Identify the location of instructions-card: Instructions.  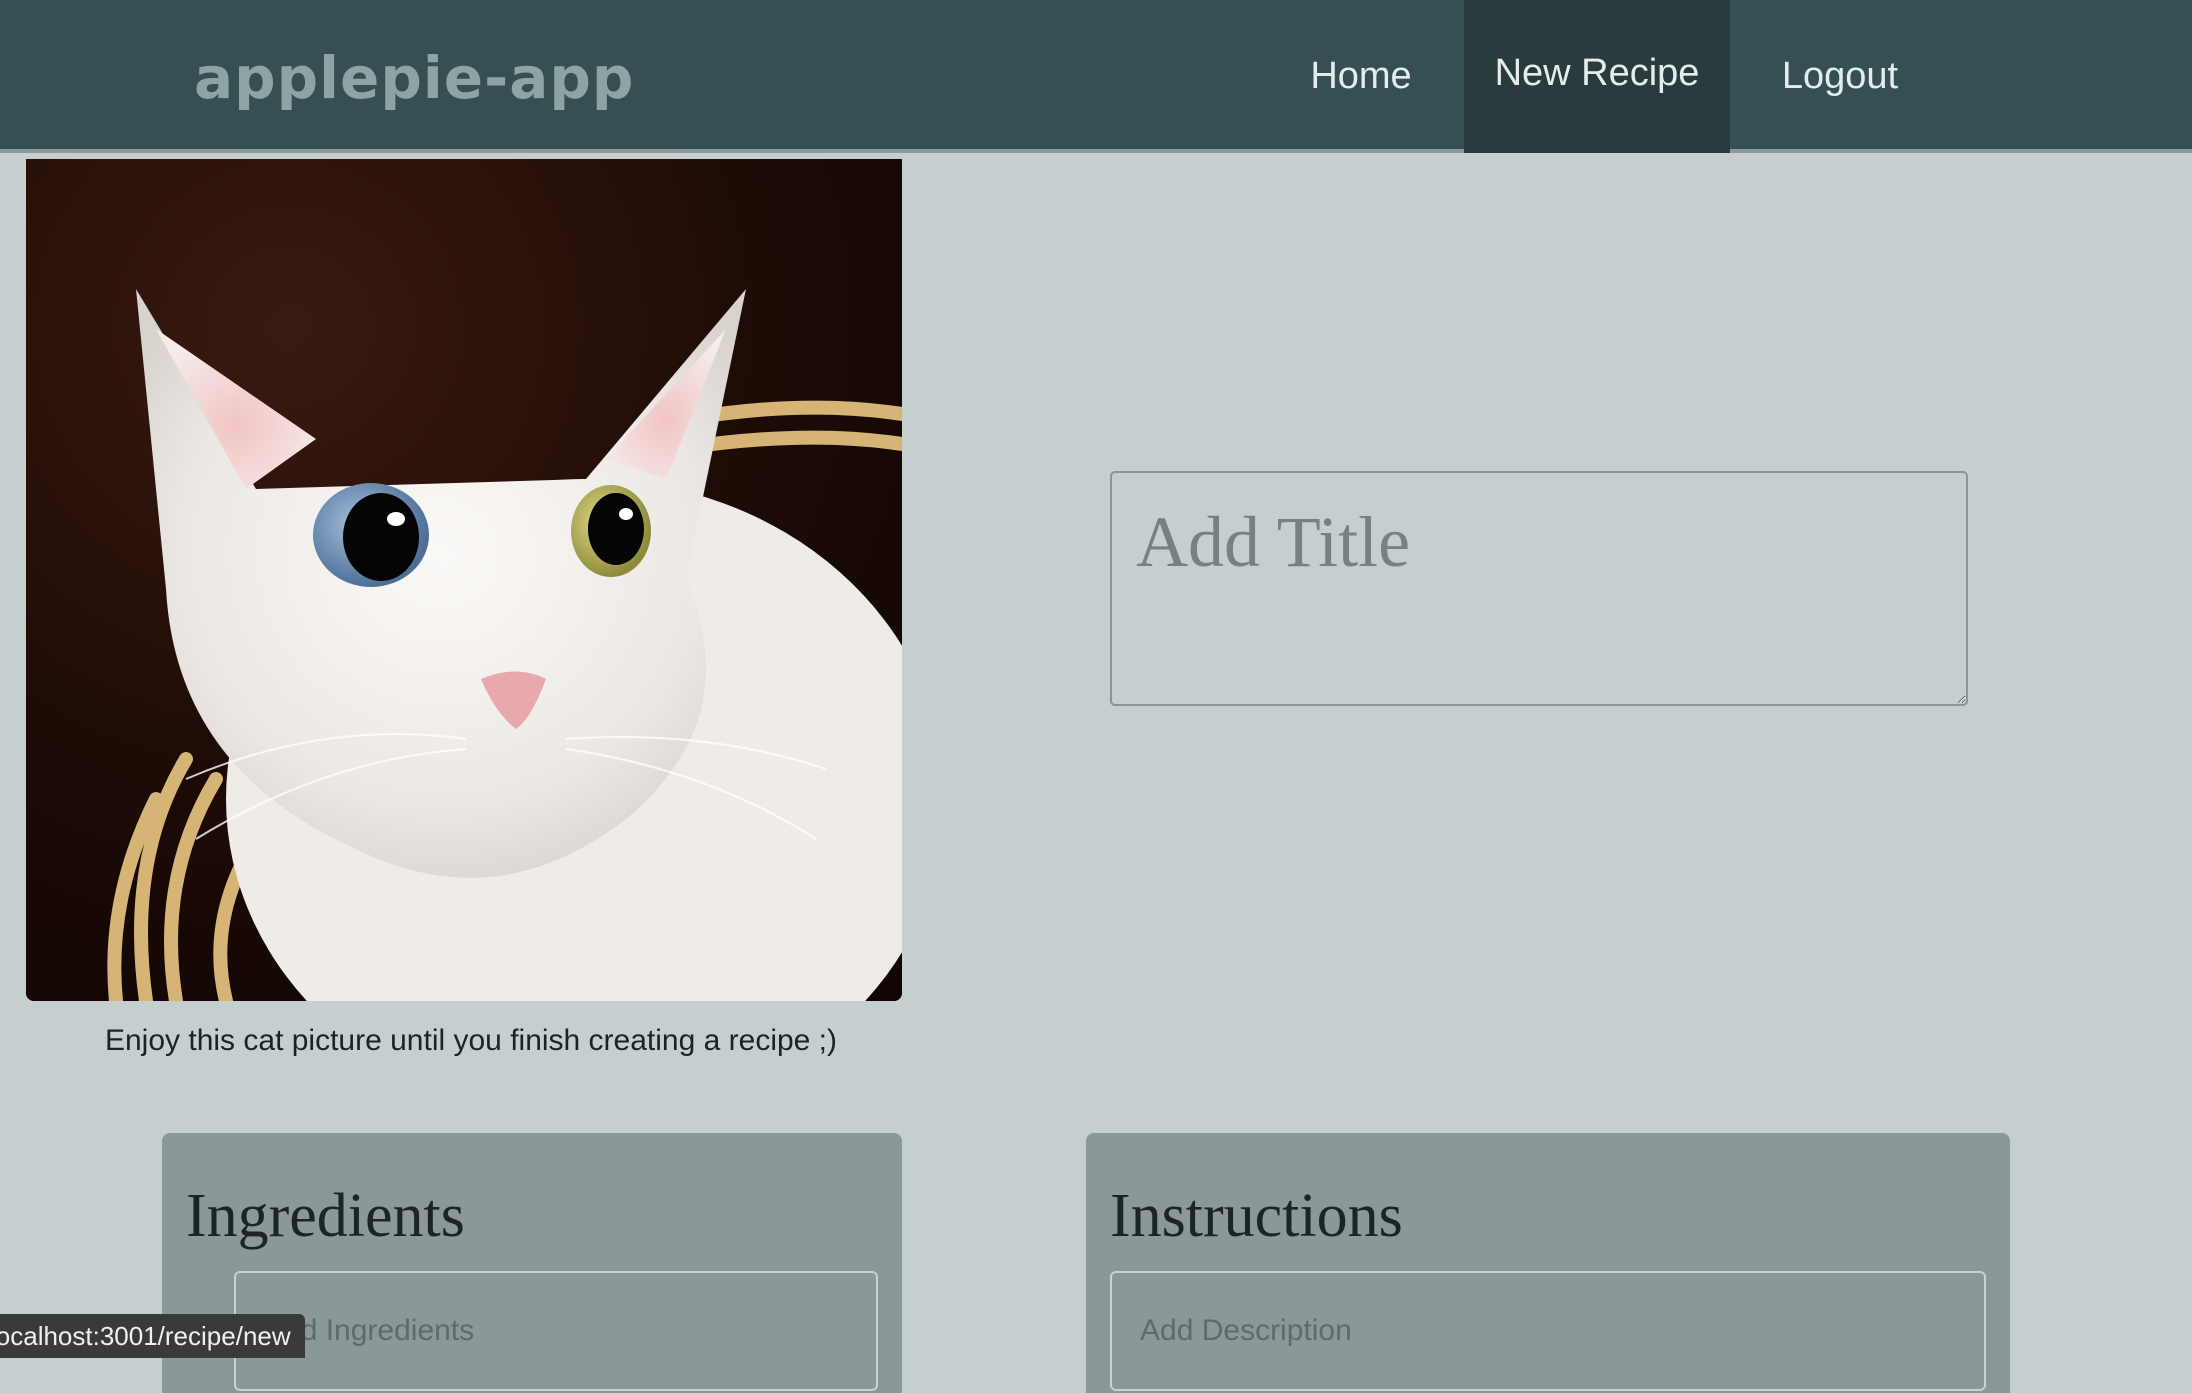
(1548, 1263).